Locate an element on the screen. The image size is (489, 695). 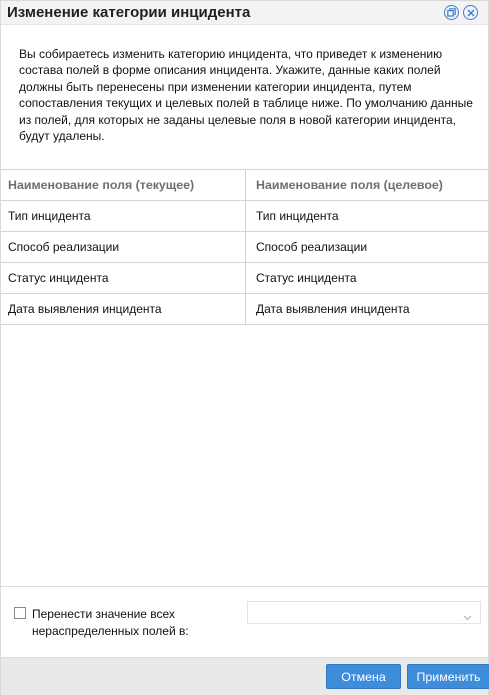
target-field-select is located at coordinates (364, 612).